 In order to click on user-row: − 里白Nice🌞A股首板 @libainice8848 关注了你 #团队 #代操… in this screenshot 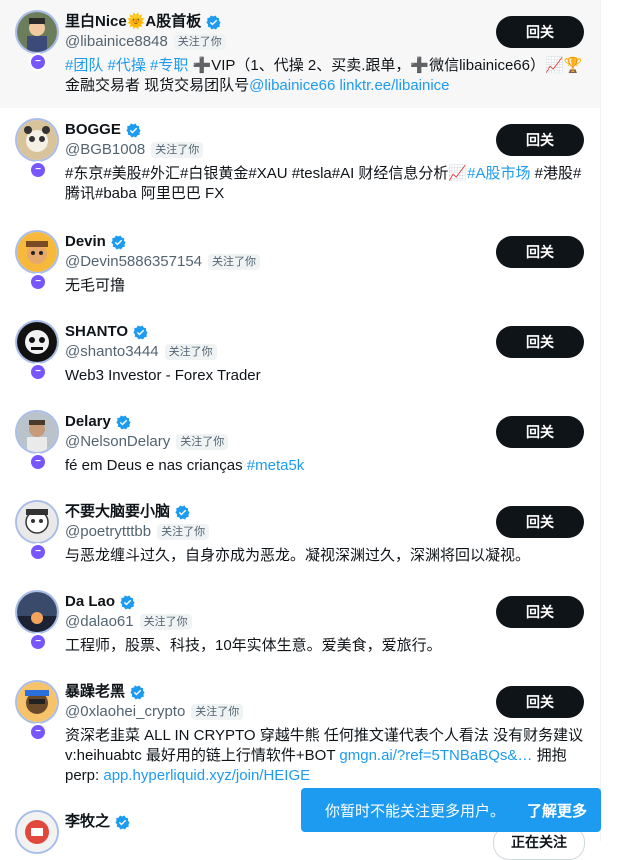, I will do `click(300, 54)`.